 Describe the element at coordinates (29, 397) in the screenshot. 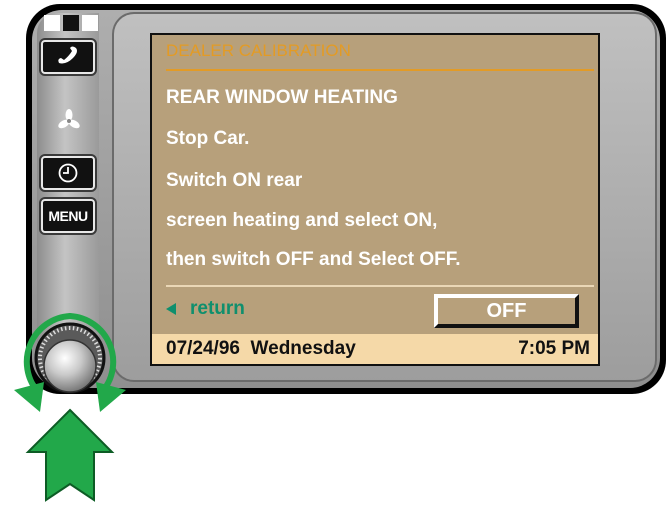

I see `rotate-left-arrowhead` at that location.